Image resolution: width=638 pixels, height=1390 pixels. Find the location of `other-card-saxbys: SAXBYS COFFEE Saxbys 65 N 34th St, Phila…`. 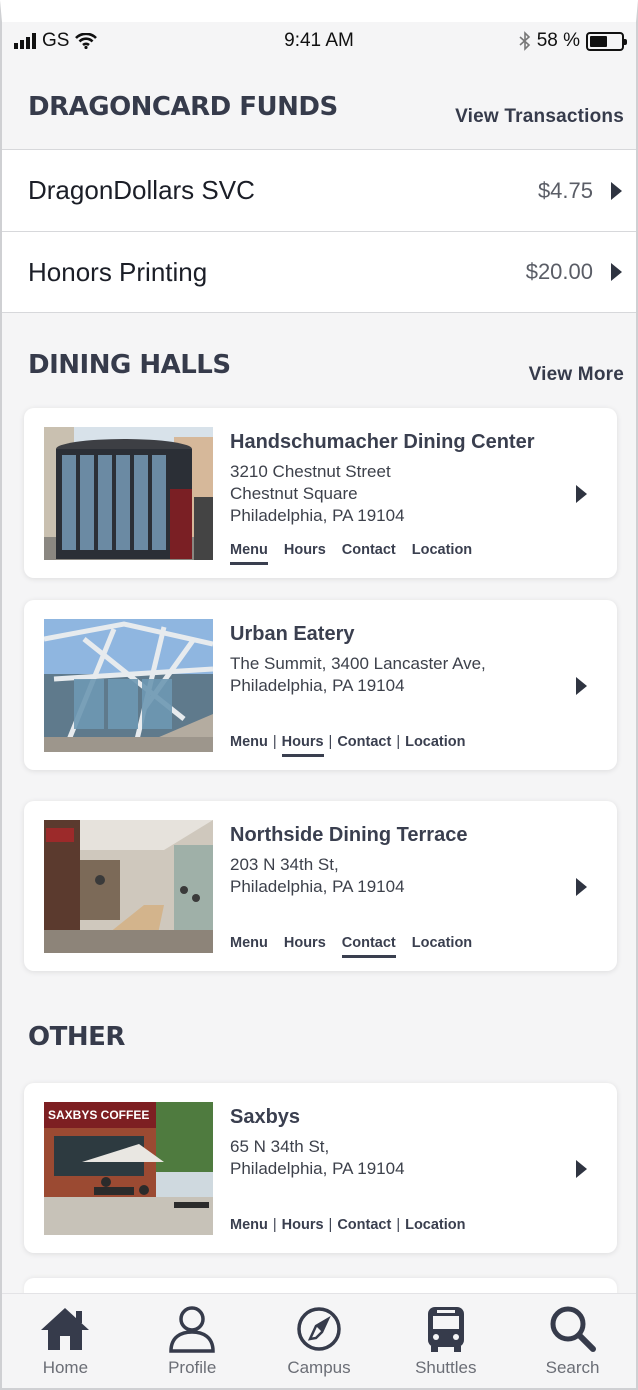

other-card-saxbys: SAXBYS COFFEE Saxbys 65 N 34th St, Phila… is located at coordinates (320, 1168).